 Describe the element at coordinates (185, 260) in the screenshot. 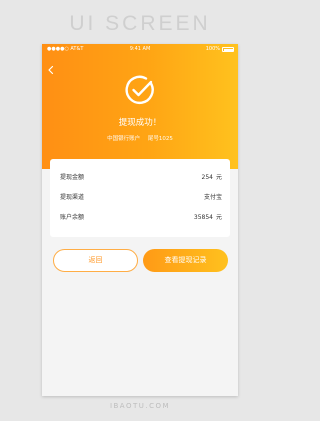

I see `view-withdraw-records-button: 查看提现记录` at that location.